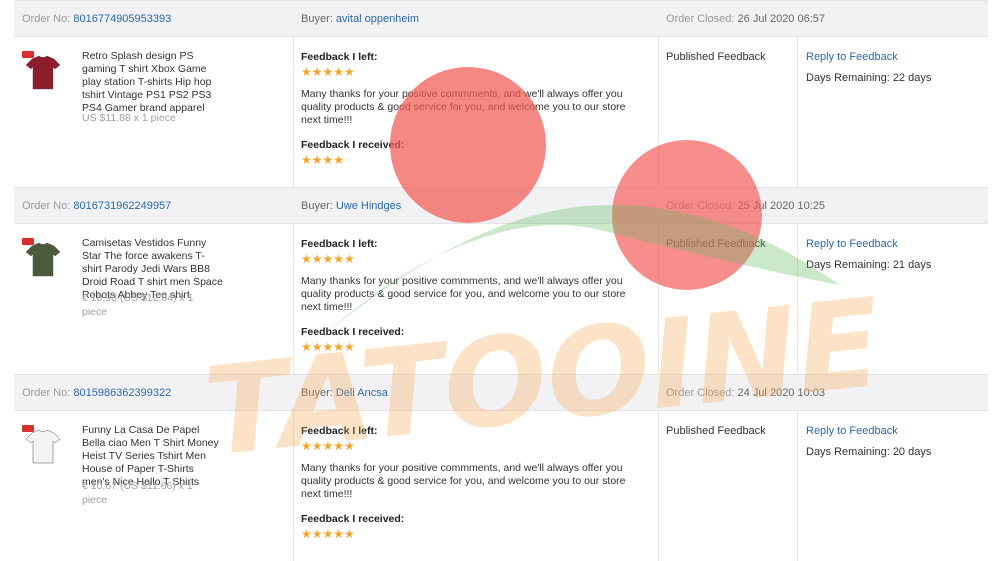 Image resolution: width=1000 pixels, height=561 pixels. Describe the element at coordinates (377, 19) in the screenshot. I see `buyer-link: avital oppenheim` at that location.